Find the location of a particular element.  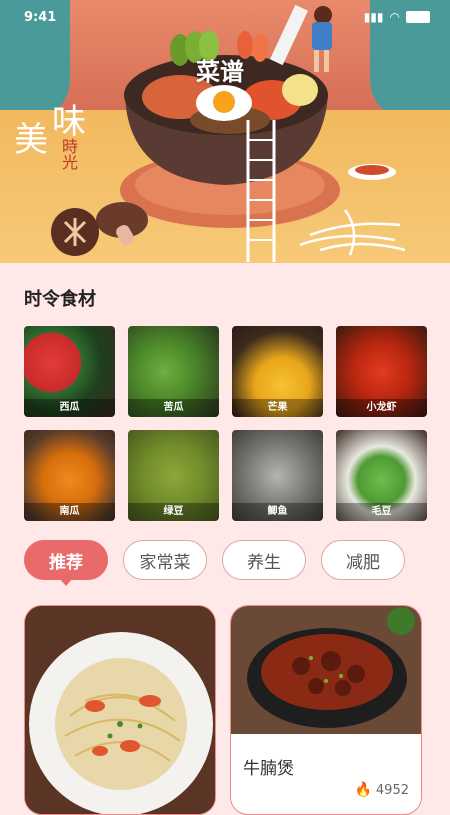

status-time: 9:41 is located at coordinates (40, 17).